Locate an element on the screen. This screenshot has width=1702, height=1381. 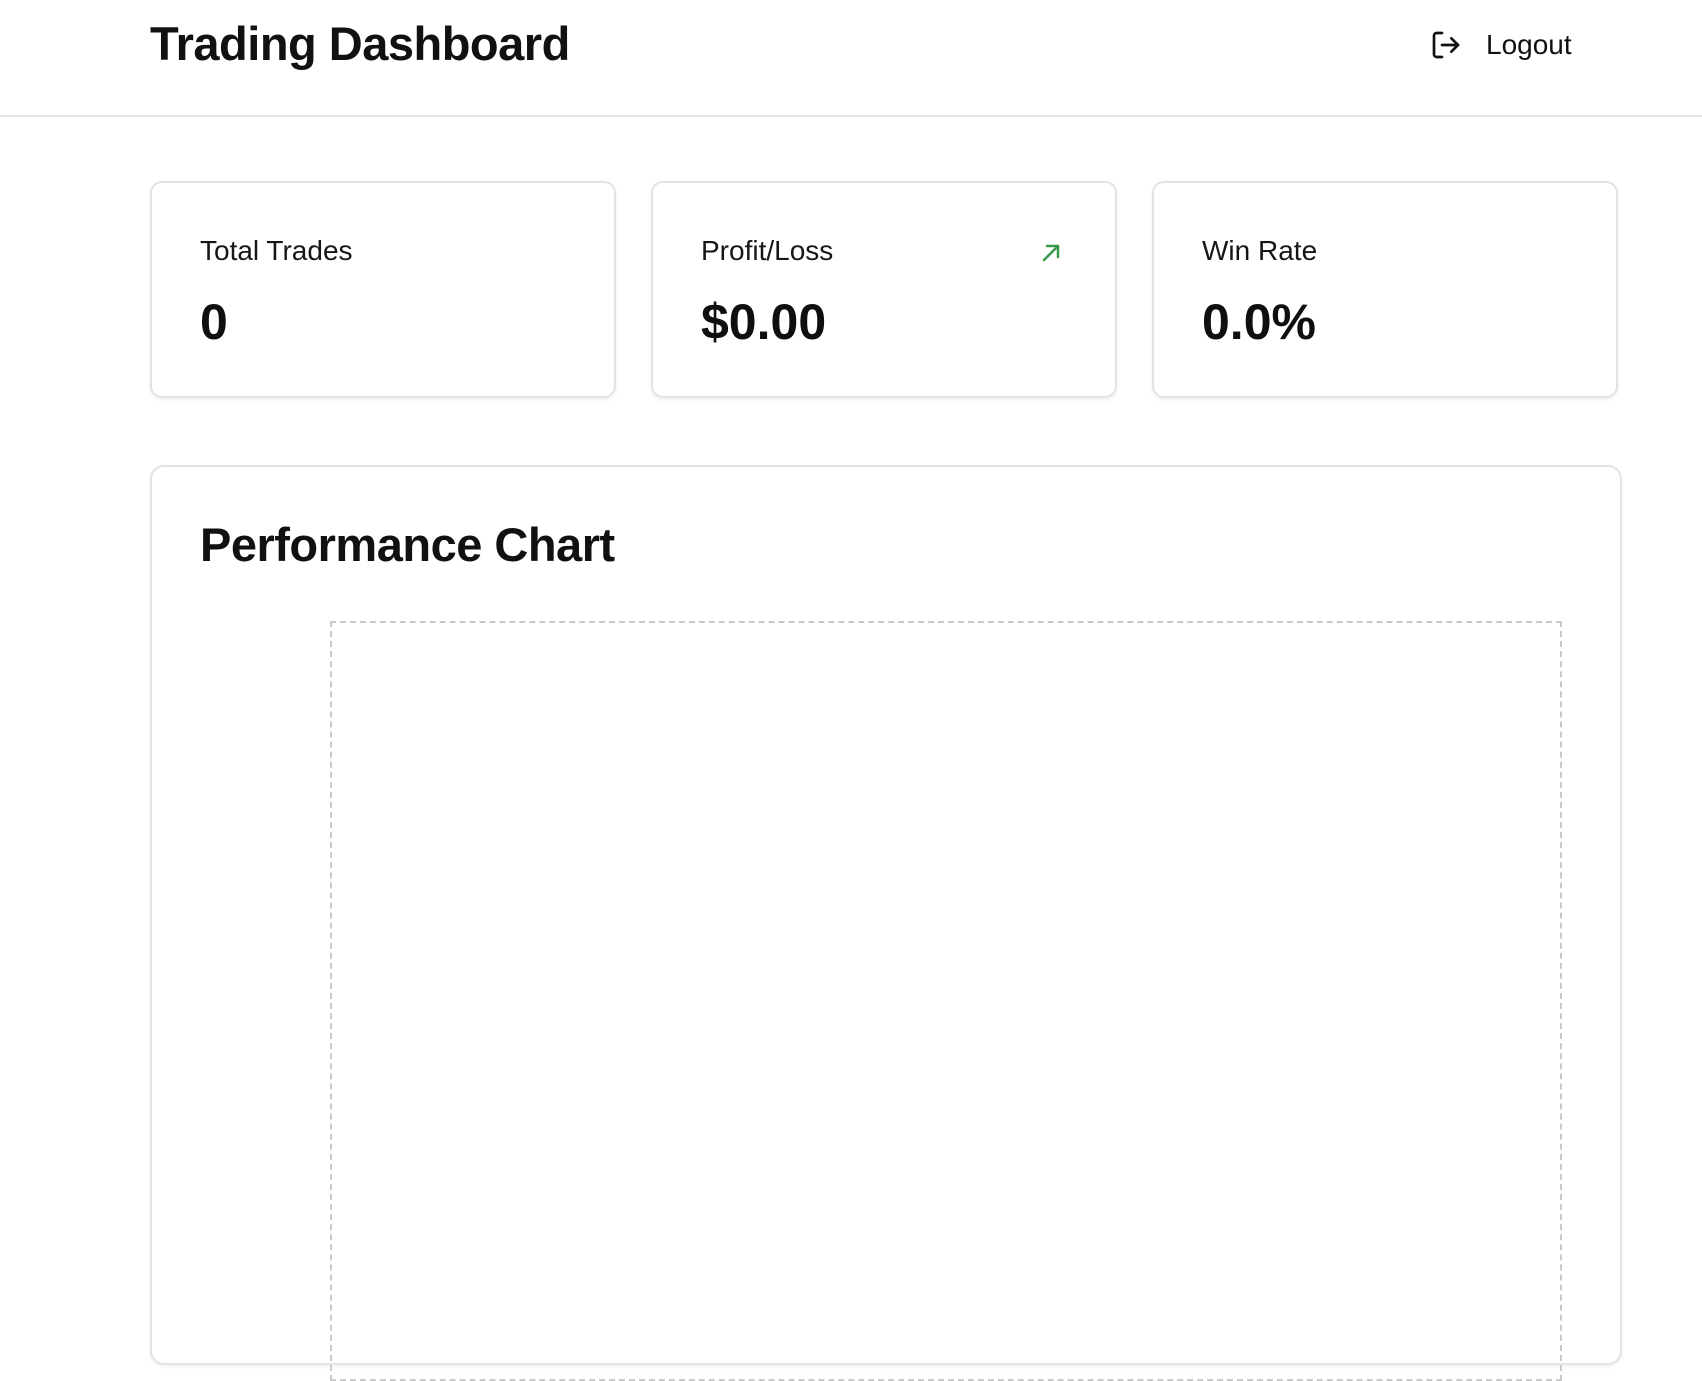
win-rate-label: Win Rate is located at coordinates (1260, 250).